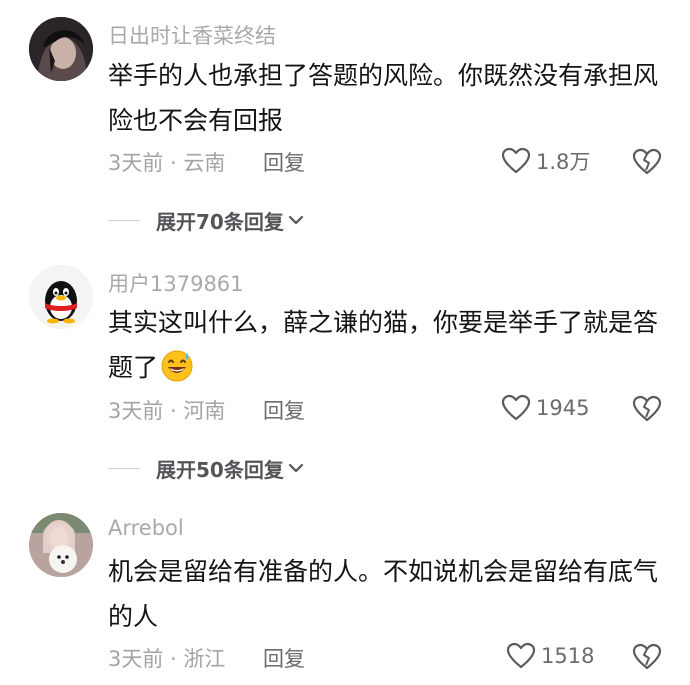 The image size is (690, 685). What do you see at coordinates (521, 655) in the screenshot?
I see `heart-icon` at bounding box center [521, 655].